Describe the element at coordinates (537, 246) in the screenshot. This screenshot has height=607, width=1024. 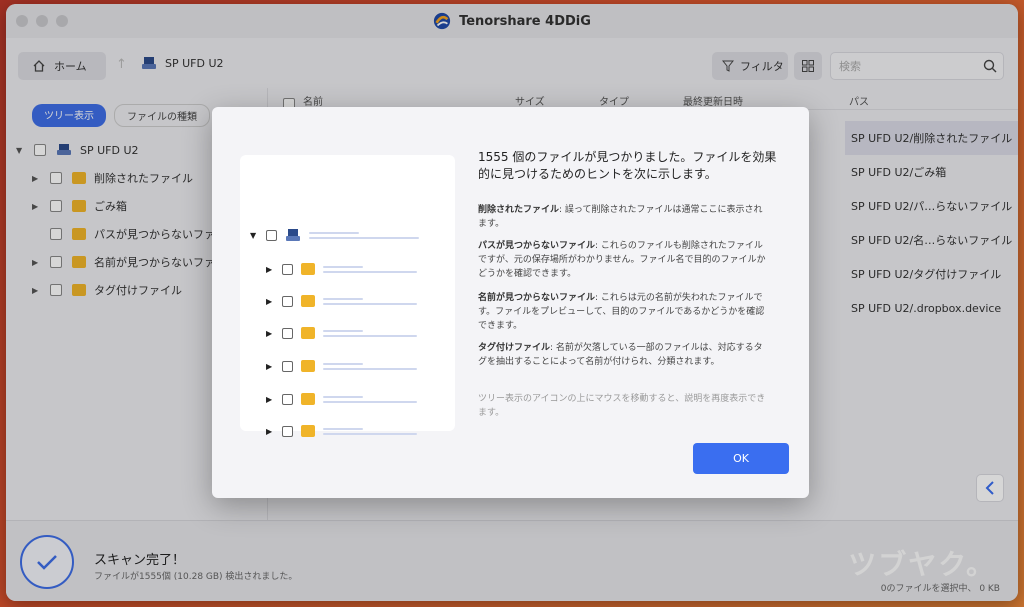
I see `tip-term: パスが見つからないファイル` at that location.